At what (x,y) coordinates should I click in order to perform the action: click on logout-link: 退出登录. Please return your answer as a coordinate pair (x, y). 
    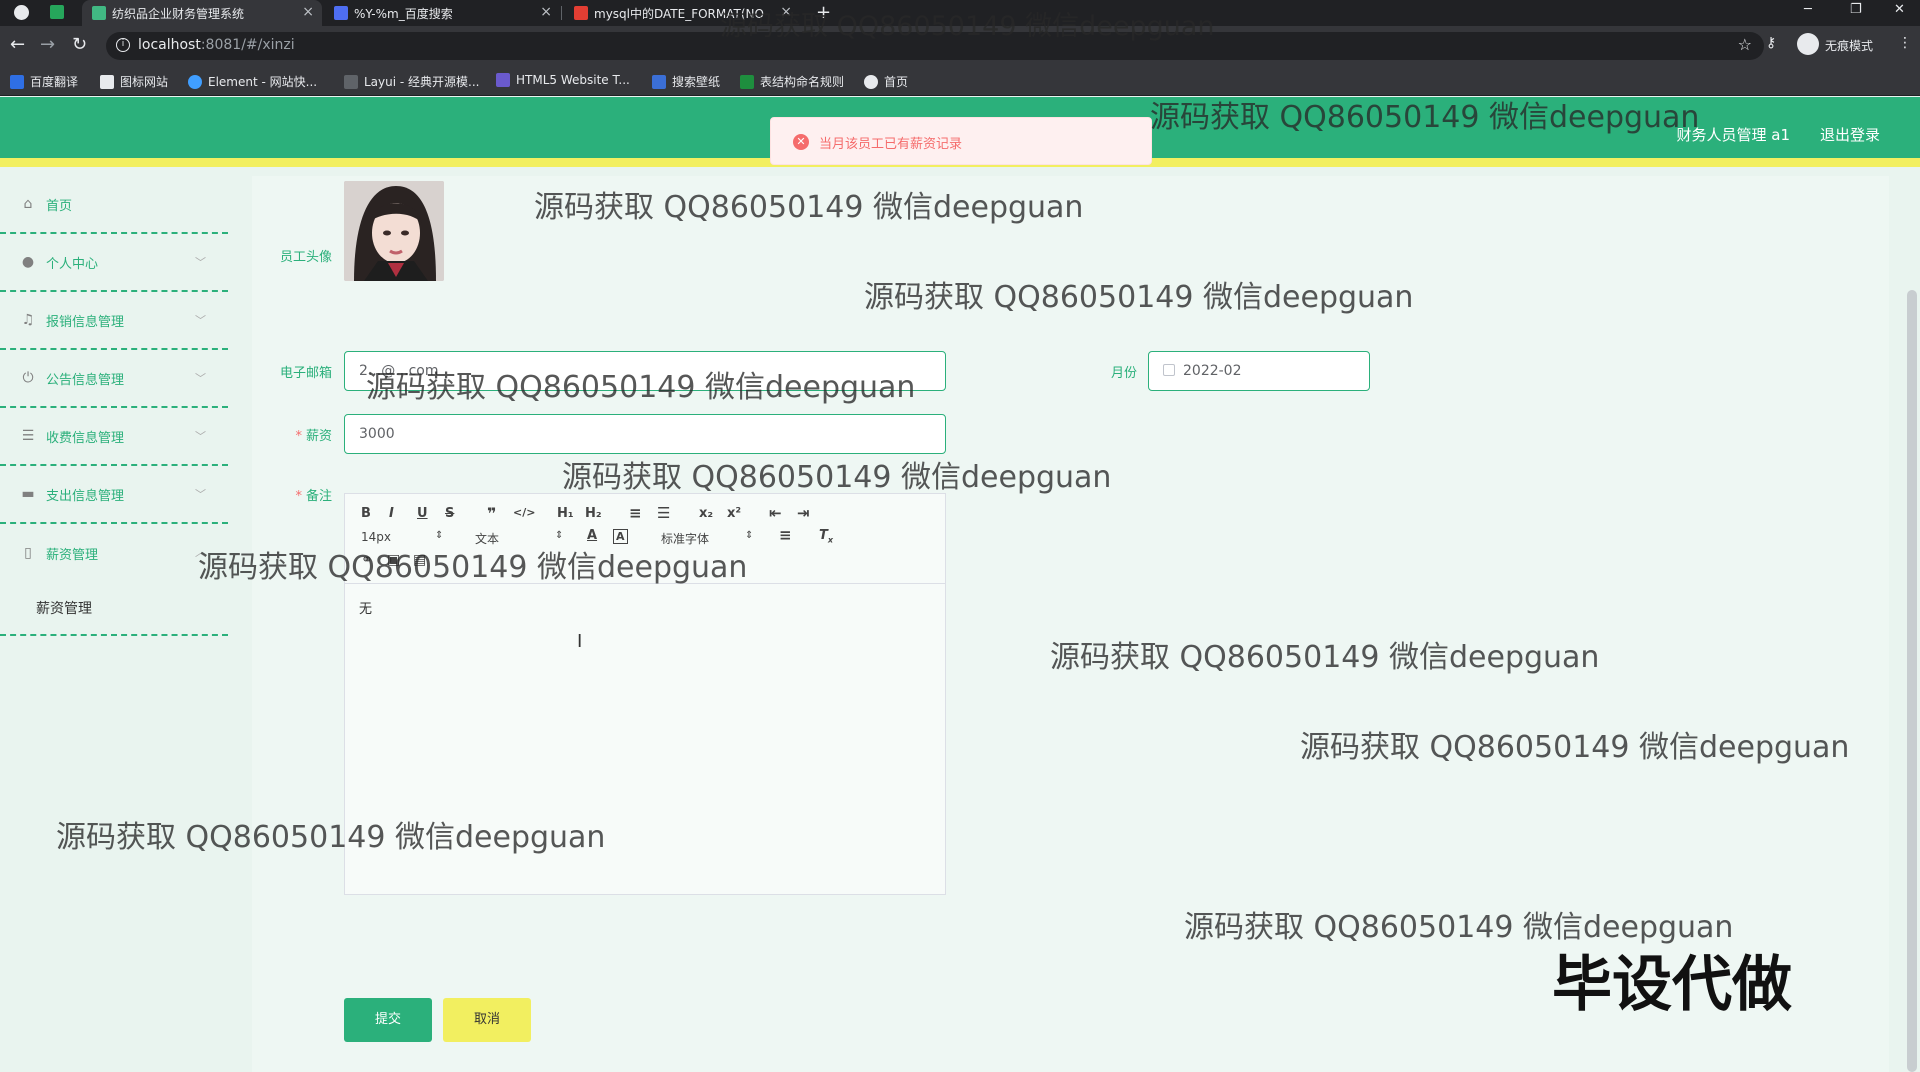
    Looking at the image, I should click on (1850, 134).